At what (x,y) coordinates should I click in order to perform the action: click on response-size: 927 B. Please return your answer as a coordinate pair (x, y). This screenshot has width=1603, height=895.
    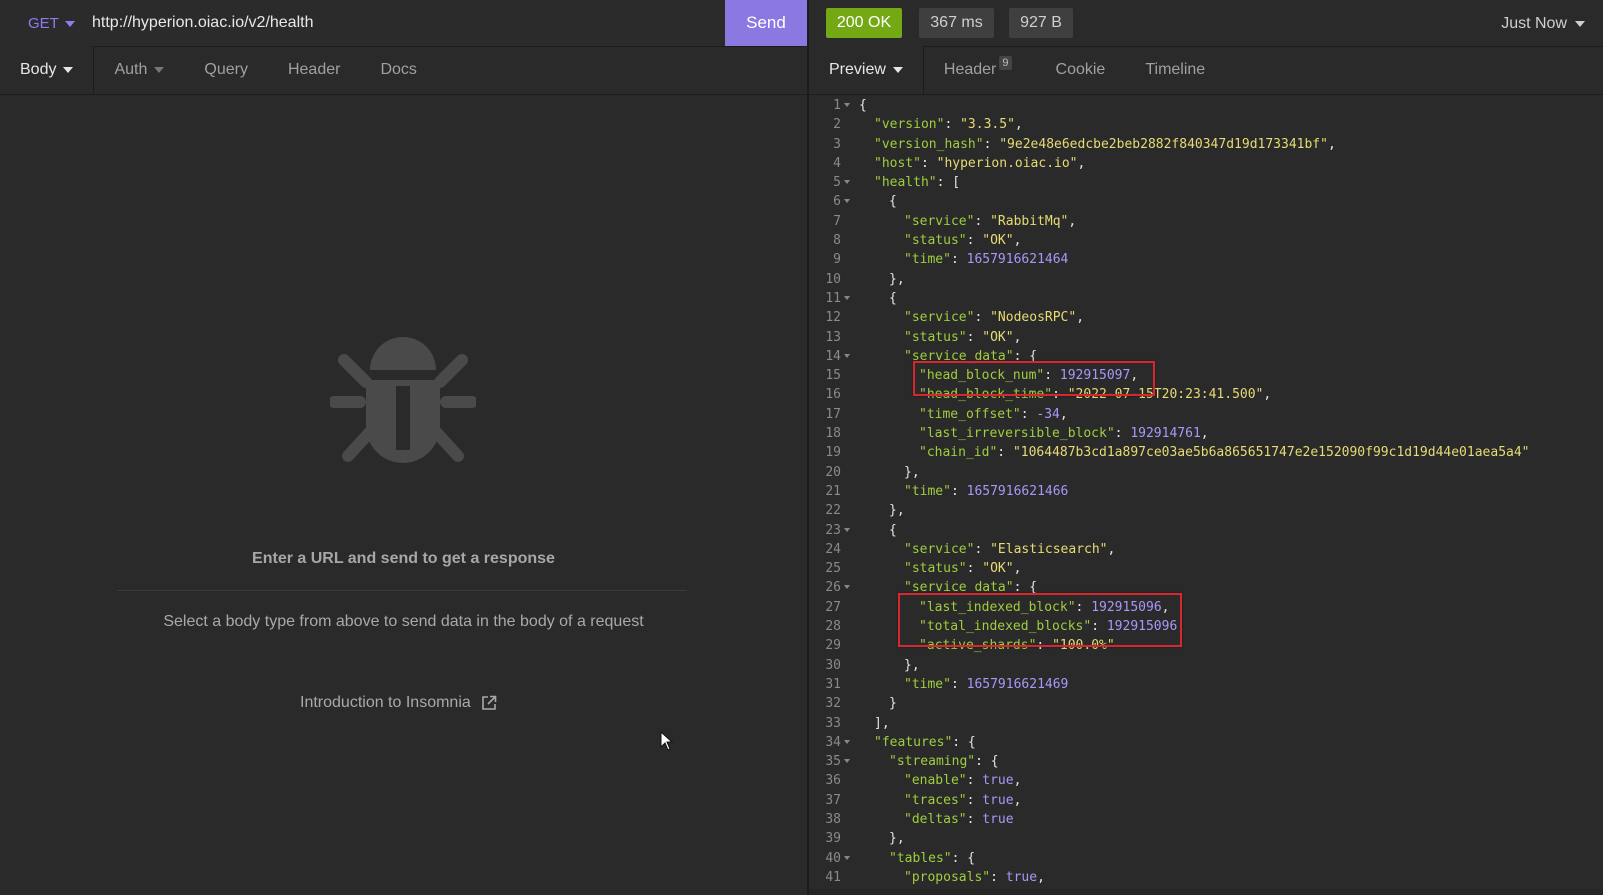
    Looking at the image, I should click on (1041, 23).